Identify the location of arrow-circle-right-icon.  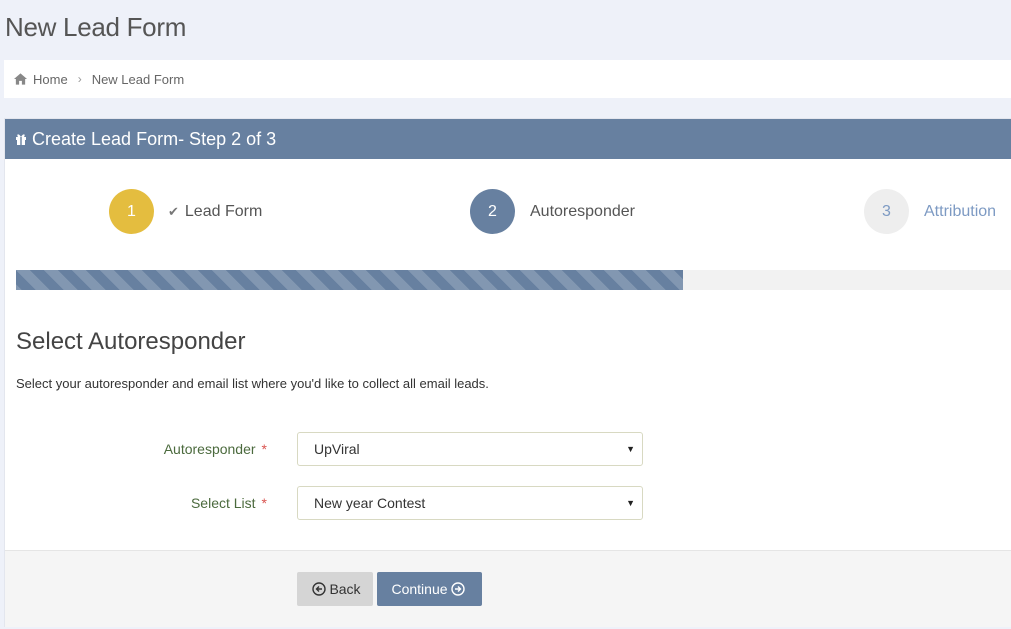
(457, 589).